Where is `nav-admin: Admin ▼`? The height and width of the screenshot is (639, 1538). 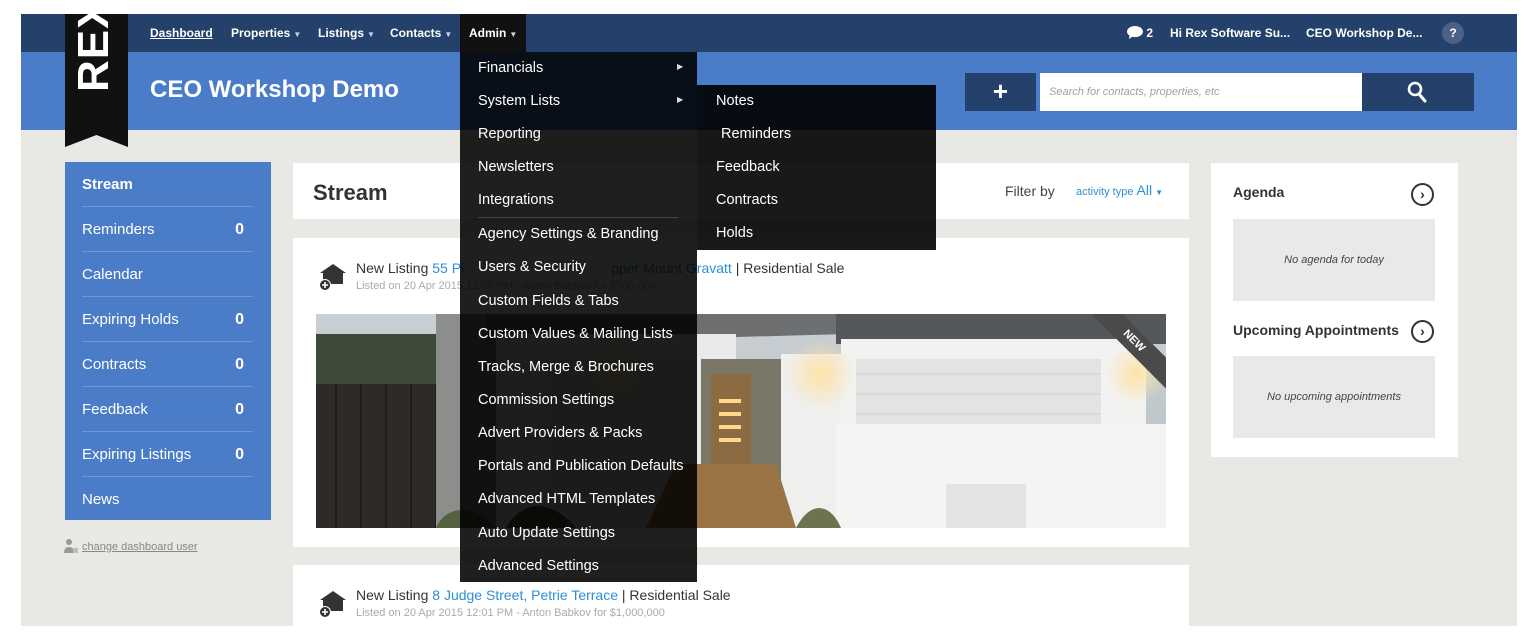
nav-admin: Admin ▼ is located at coordinates (493, 33).